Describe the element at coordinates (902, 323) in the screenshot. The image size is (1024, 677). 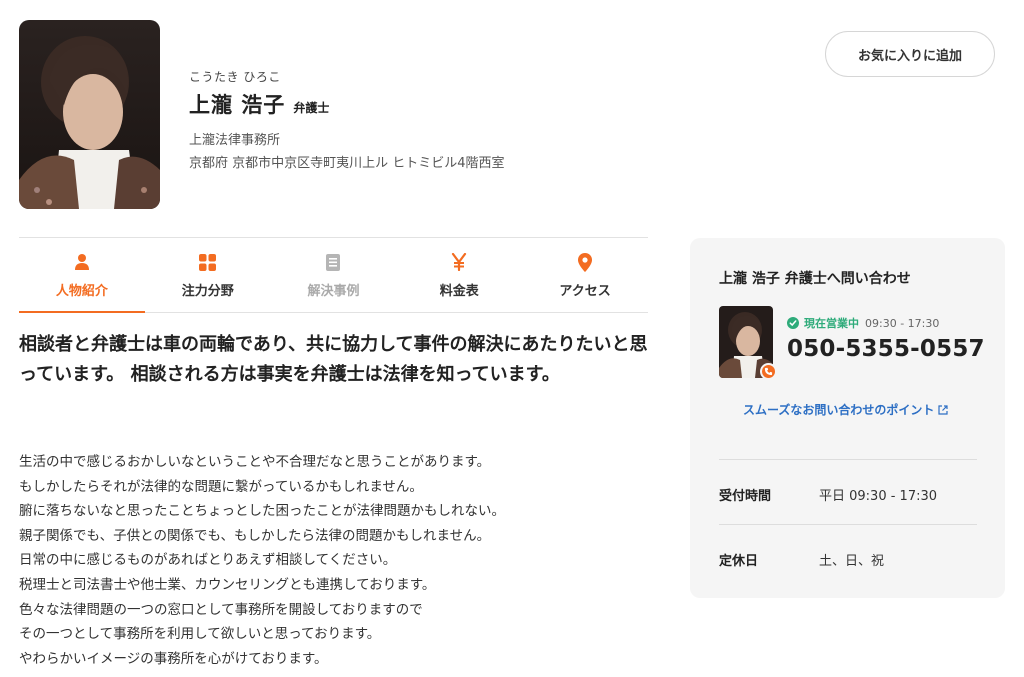
I see `open-hours: 09:30 - 17:30` at that location.